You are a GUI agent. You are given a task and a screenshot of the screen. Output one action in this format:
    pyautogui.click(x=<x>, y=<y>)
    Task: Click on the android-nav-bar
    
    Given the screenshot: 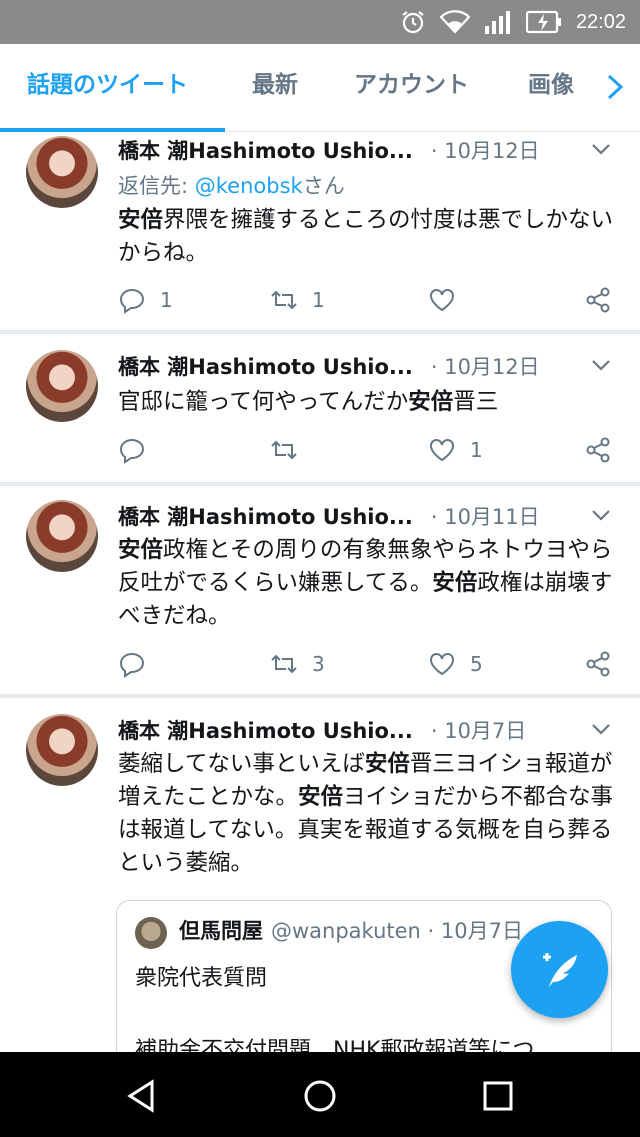 What is the action you would take?
    pyautogui.click(x=320, y=1094)
    